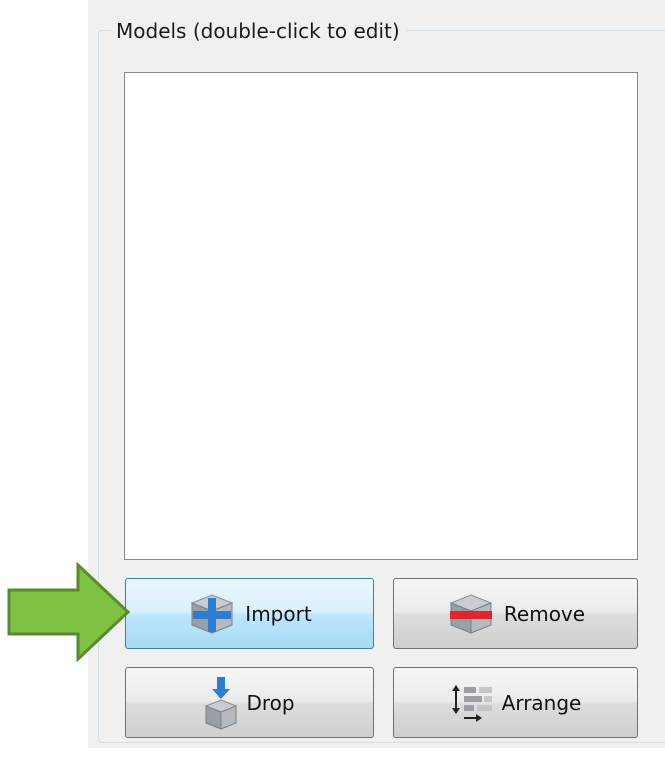 The height and width of the screenshot is (771, 665). Describe the element at coordinates (472, 703) in the screenshot. I see `arrange-icon` at that location.